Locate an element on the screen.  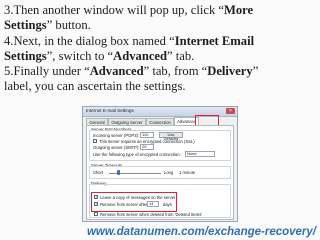
encryption-type-select: None is located at coordinates (200, 154).